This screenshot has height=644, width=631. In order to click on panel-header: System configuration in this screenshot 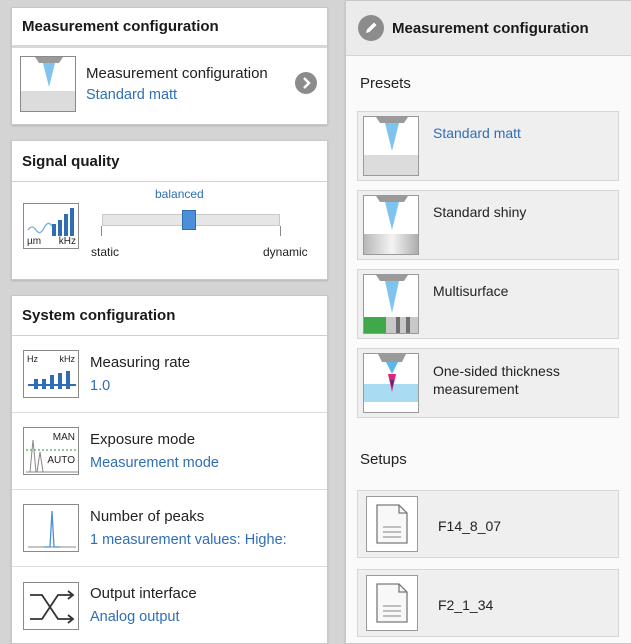, I will do `click(169, 316)`.